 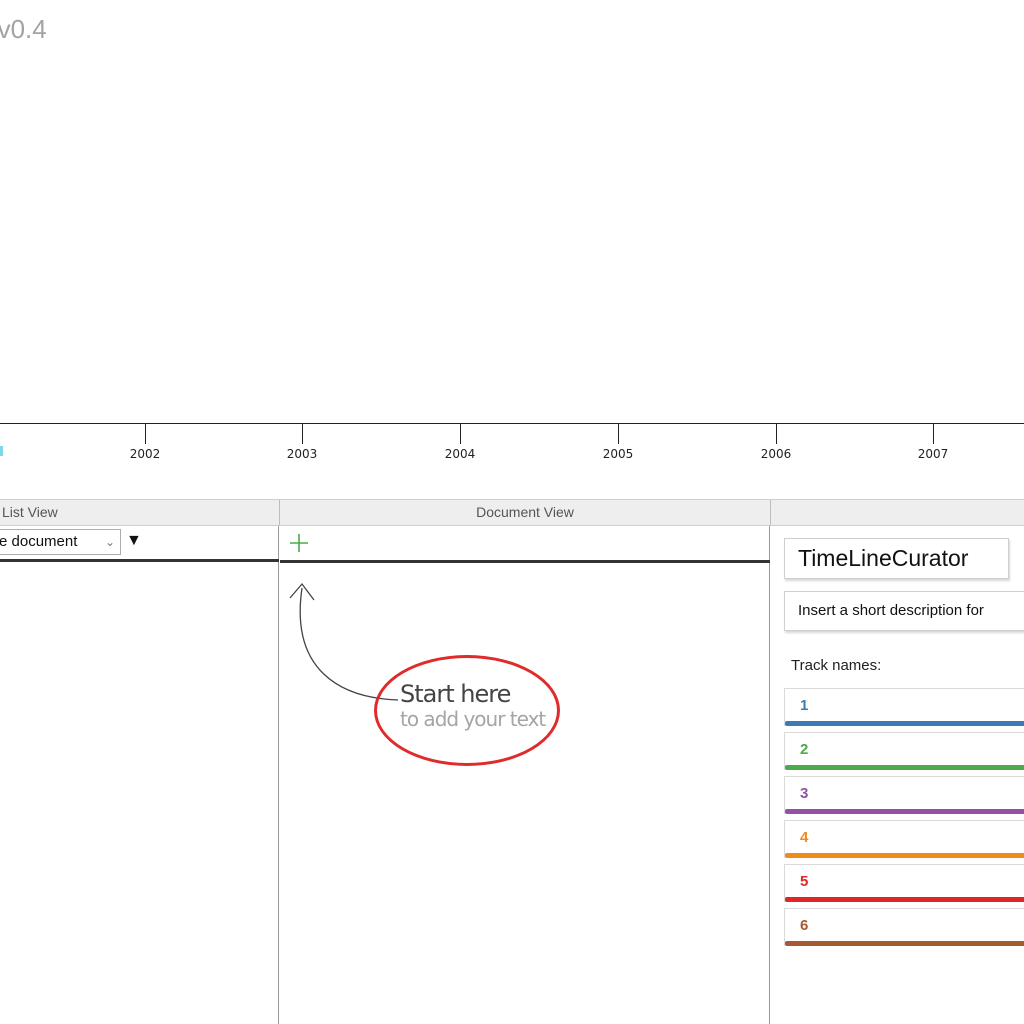 What do you see at coordinates (804, 749) in the screenshot?
I see `track-number: 2` at bounding box center [804, 749].